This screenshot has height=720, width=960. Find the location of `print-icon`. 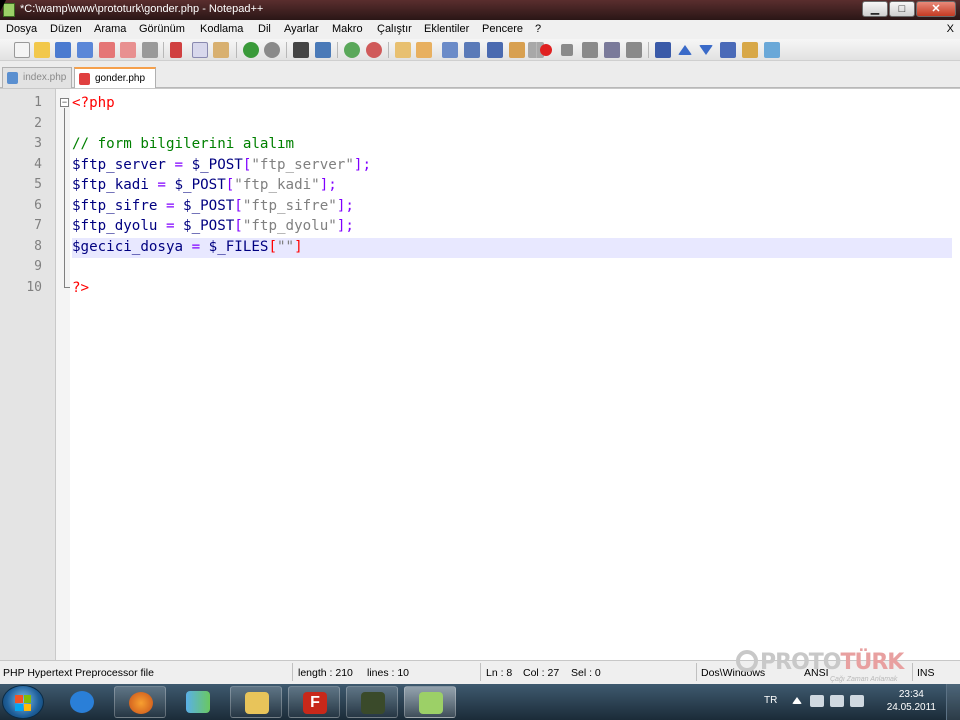

print-icon is located at coordinates (150, 50).